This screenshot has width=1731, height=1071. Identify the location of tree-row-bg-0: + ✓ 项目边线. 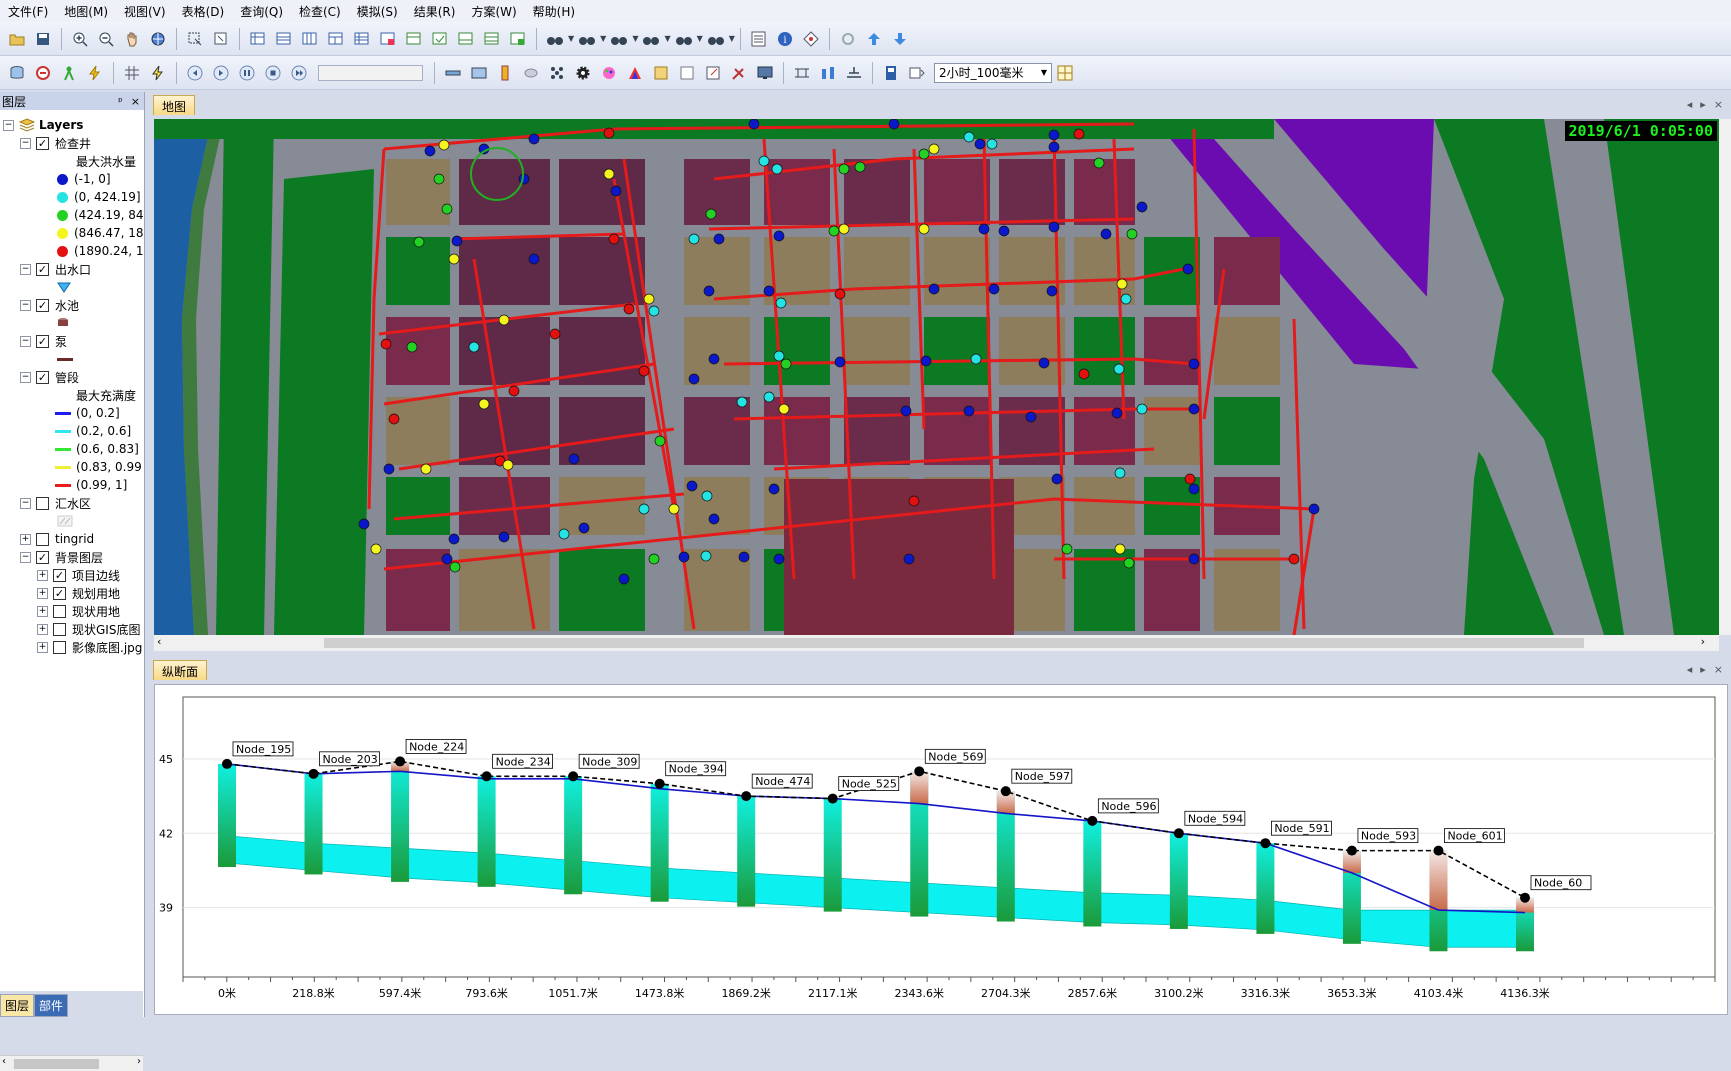
(78, 575).